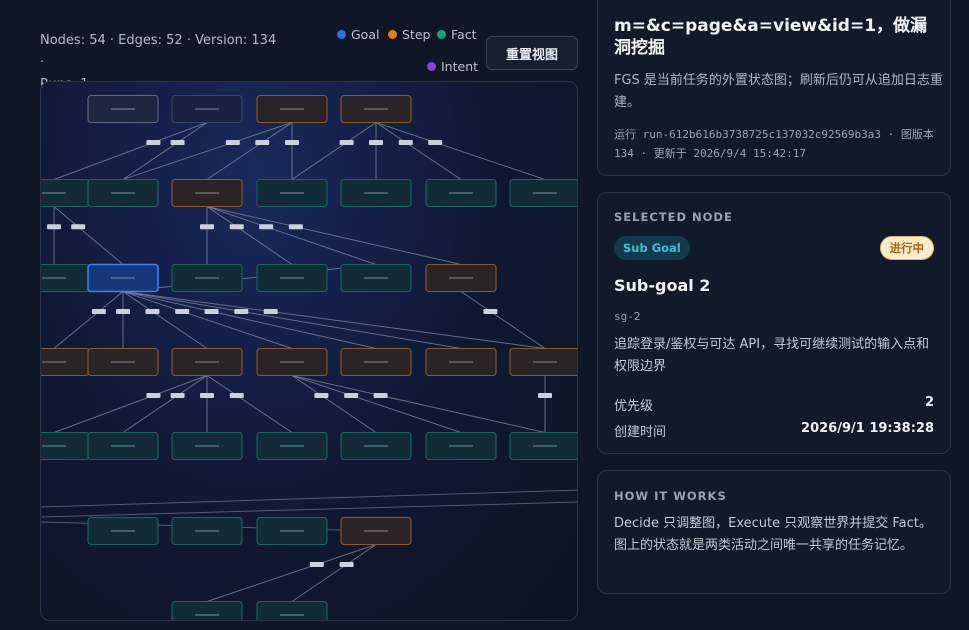  I want to click on created-value: 2026/9/1 19:38:28, so click(867, 428).